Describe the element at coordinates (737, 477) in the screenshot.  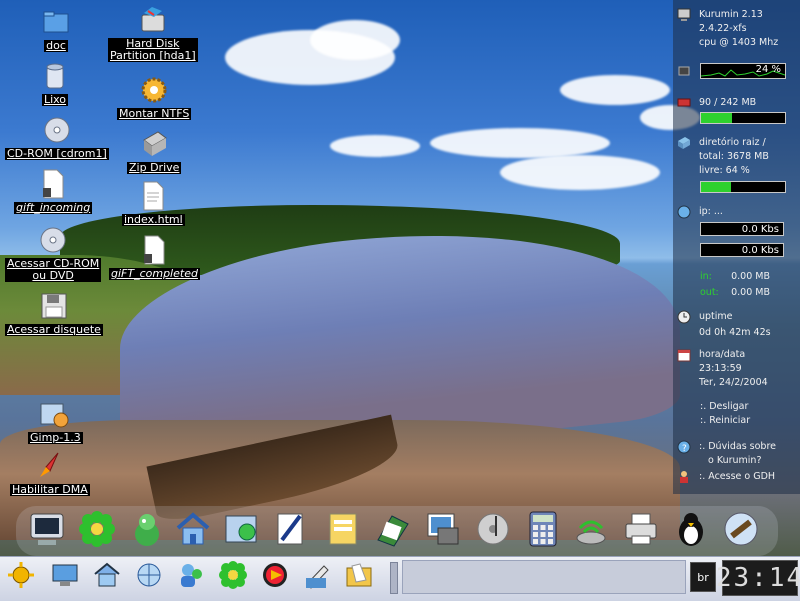
I see `gdh-link: :. Acesse o GDH` at that location.